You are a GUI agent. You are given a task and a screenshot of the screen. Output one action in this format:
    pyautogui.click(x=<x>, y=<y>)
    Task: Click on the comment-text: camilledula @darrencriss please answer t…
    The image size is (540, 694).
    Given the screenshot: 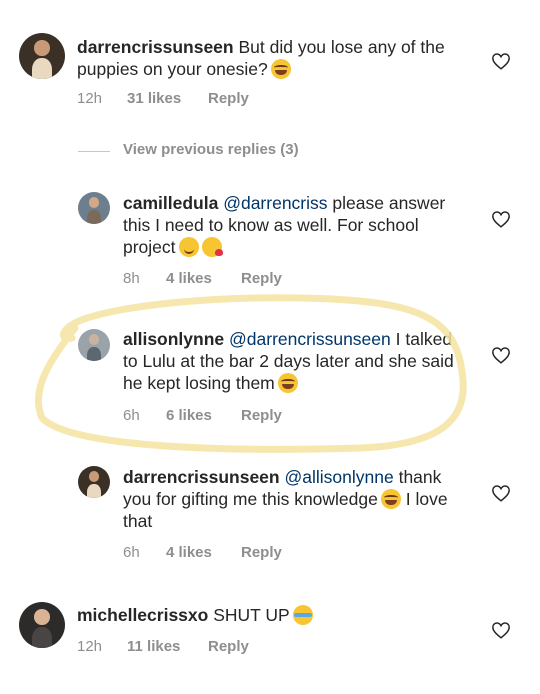 What is the action you would take?
    pyautogui.click(x=295, y=225)
    